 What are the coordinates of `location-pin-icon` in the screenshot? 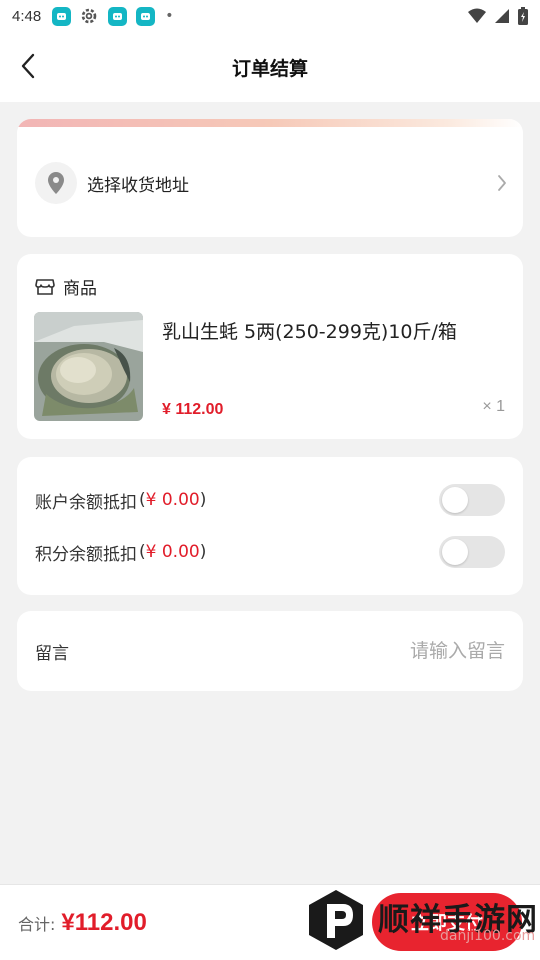 It's located at (56, 183).